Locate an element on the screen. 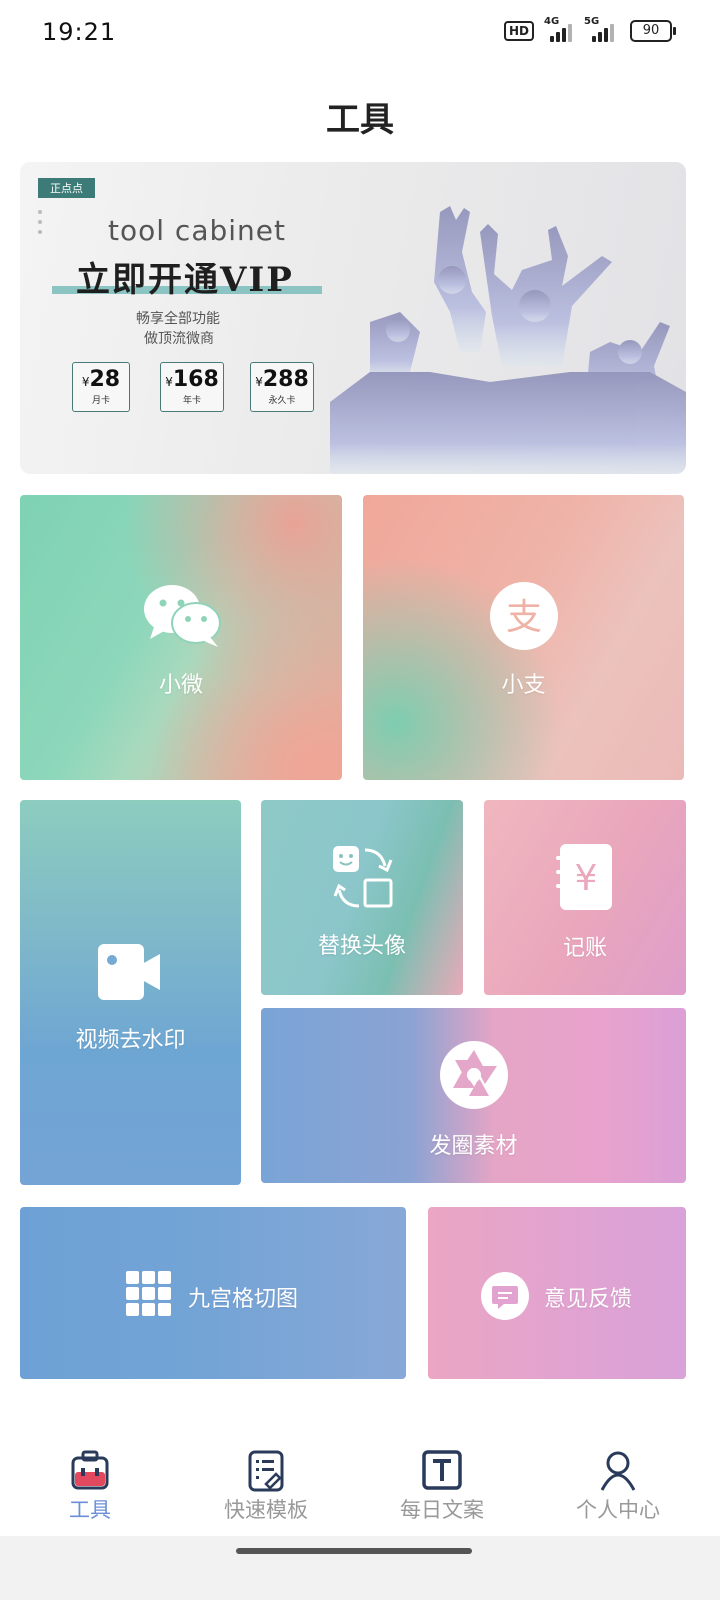 The width and height of the screenshot is (720, 1600). tool-label-moments: 发圈素材 is located at coordinates (473, 1146).